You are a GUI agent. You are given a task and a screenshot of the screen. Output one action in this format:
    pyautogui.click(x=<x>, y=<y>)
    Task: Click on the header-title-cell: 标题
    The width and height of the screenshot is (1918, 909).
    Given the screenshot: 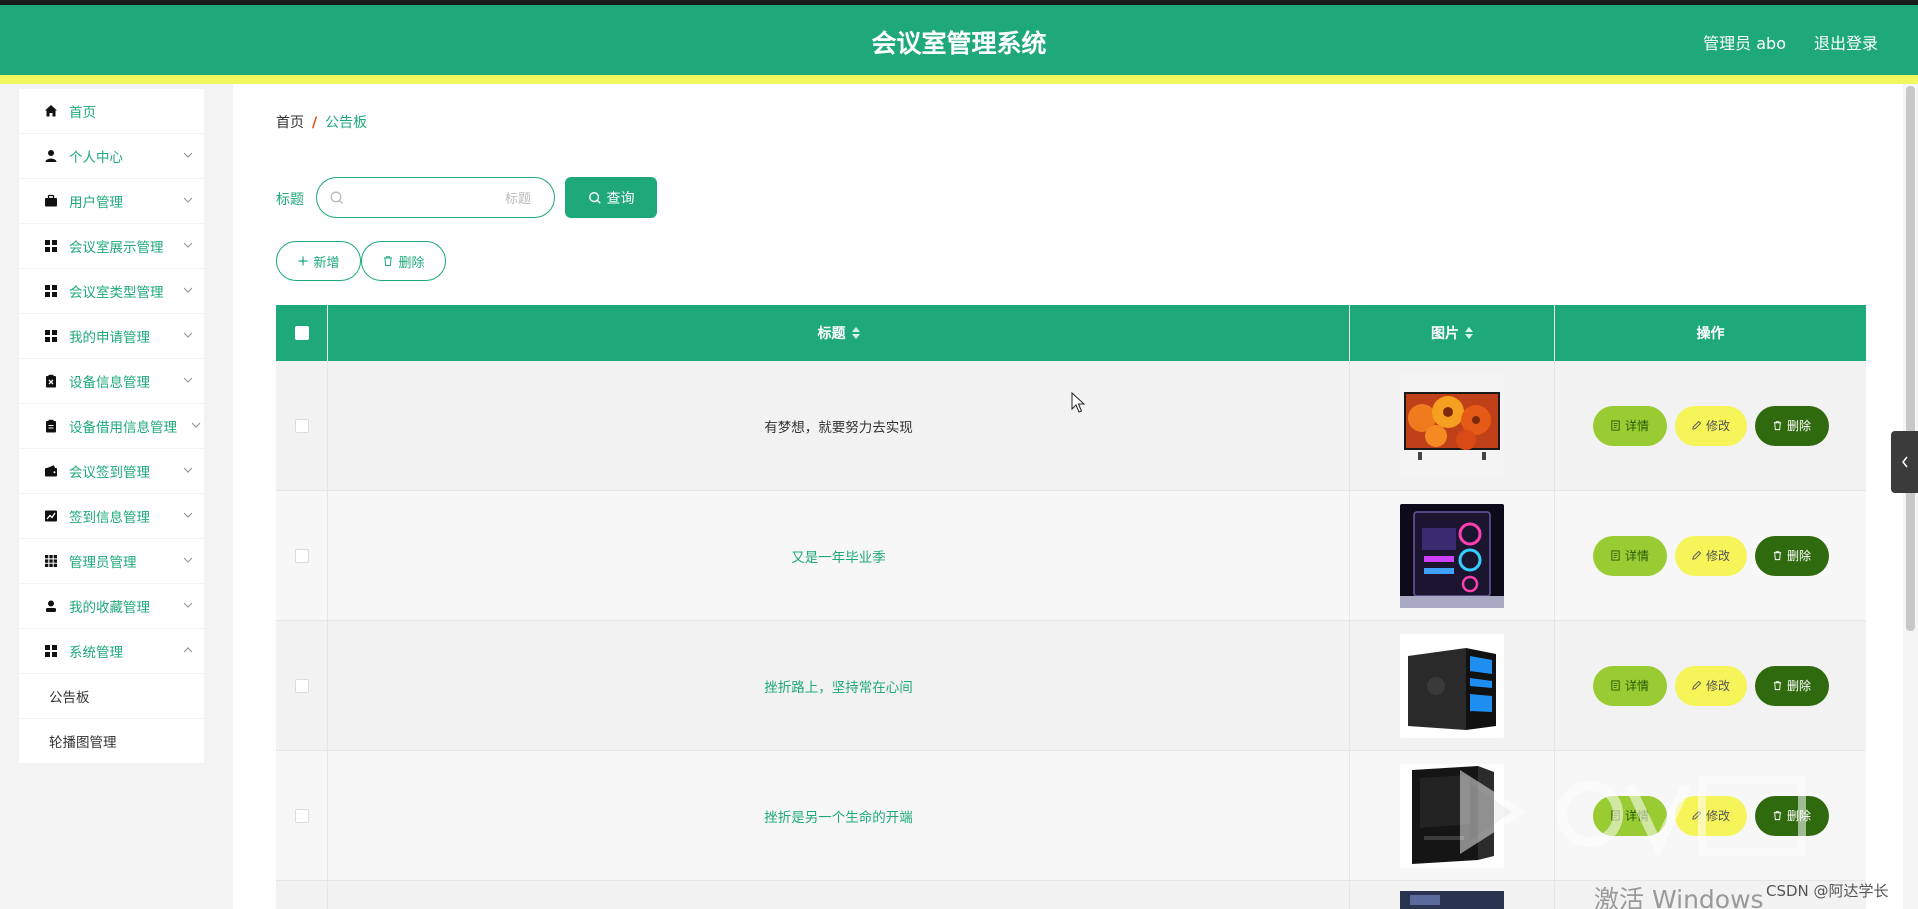 What is the action you would take?
    pyautogui.click(x=839, y=333)
    